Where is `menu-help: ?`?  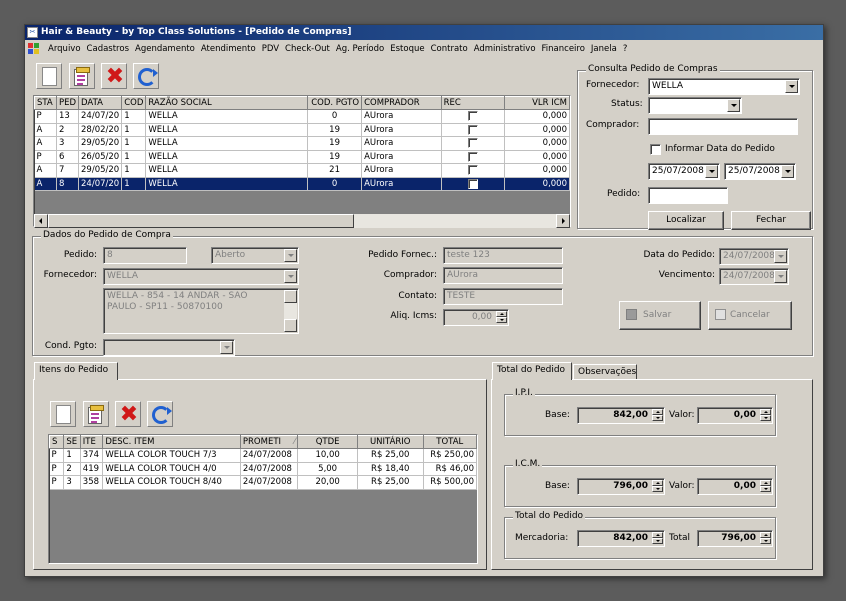 menu-help: ? is located at coordinates (625, 49).